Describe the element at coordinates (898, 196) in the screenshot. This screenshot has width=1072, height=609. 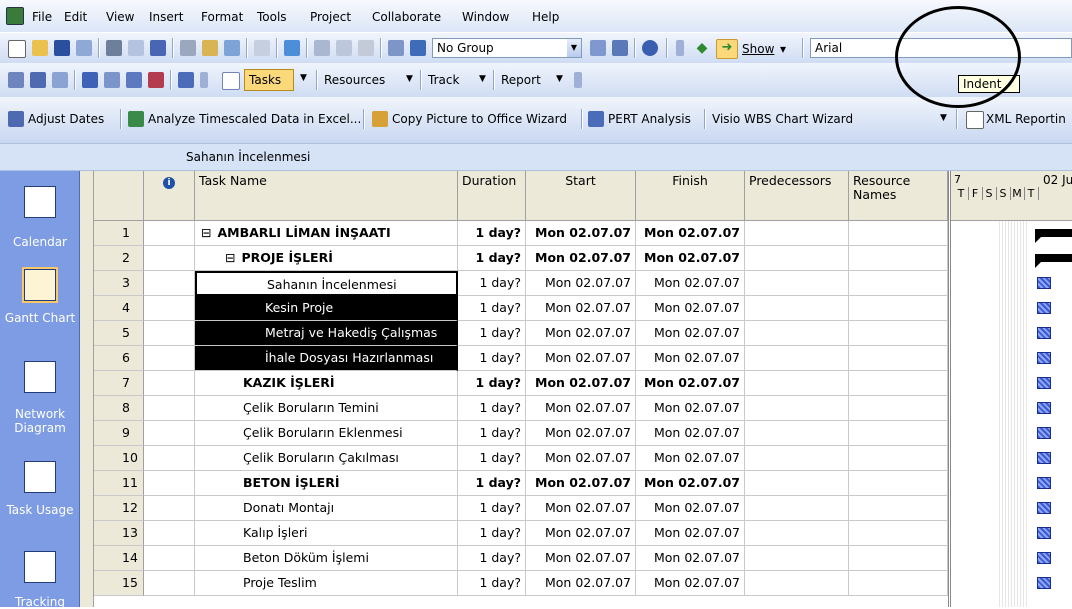
I see `header-resource-names: Resource Names` at that location.